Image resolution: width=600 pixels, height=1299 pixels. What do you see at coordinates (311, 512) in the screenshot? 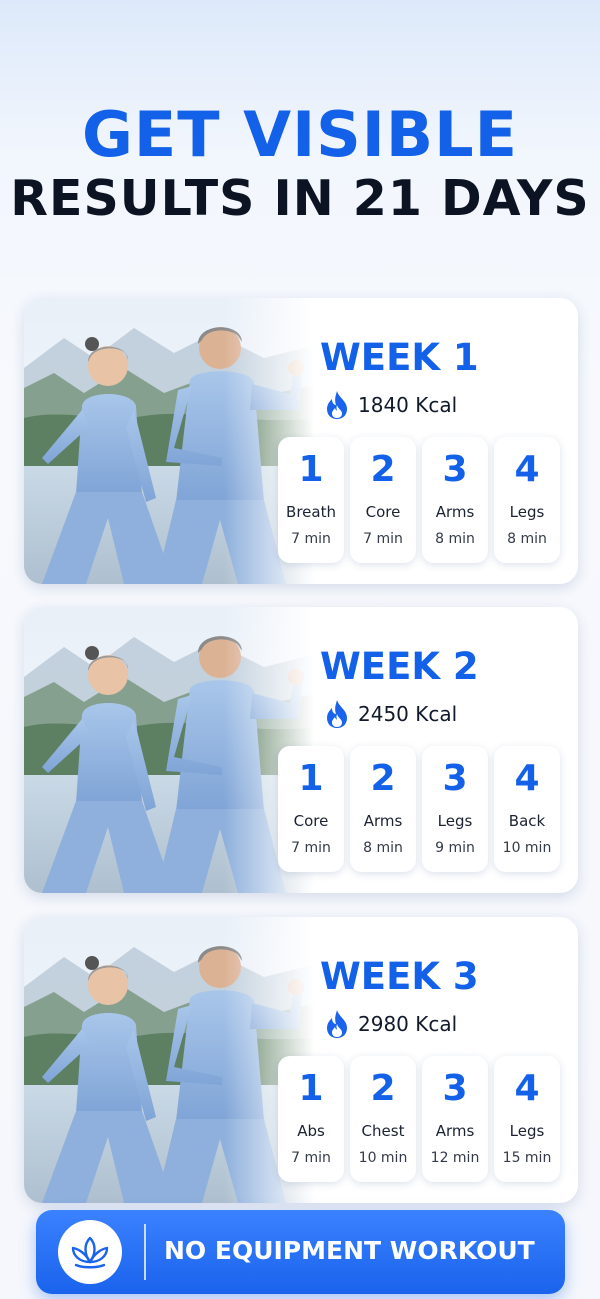
I see `day-focus: Breath` at bounding box center [311, 512].